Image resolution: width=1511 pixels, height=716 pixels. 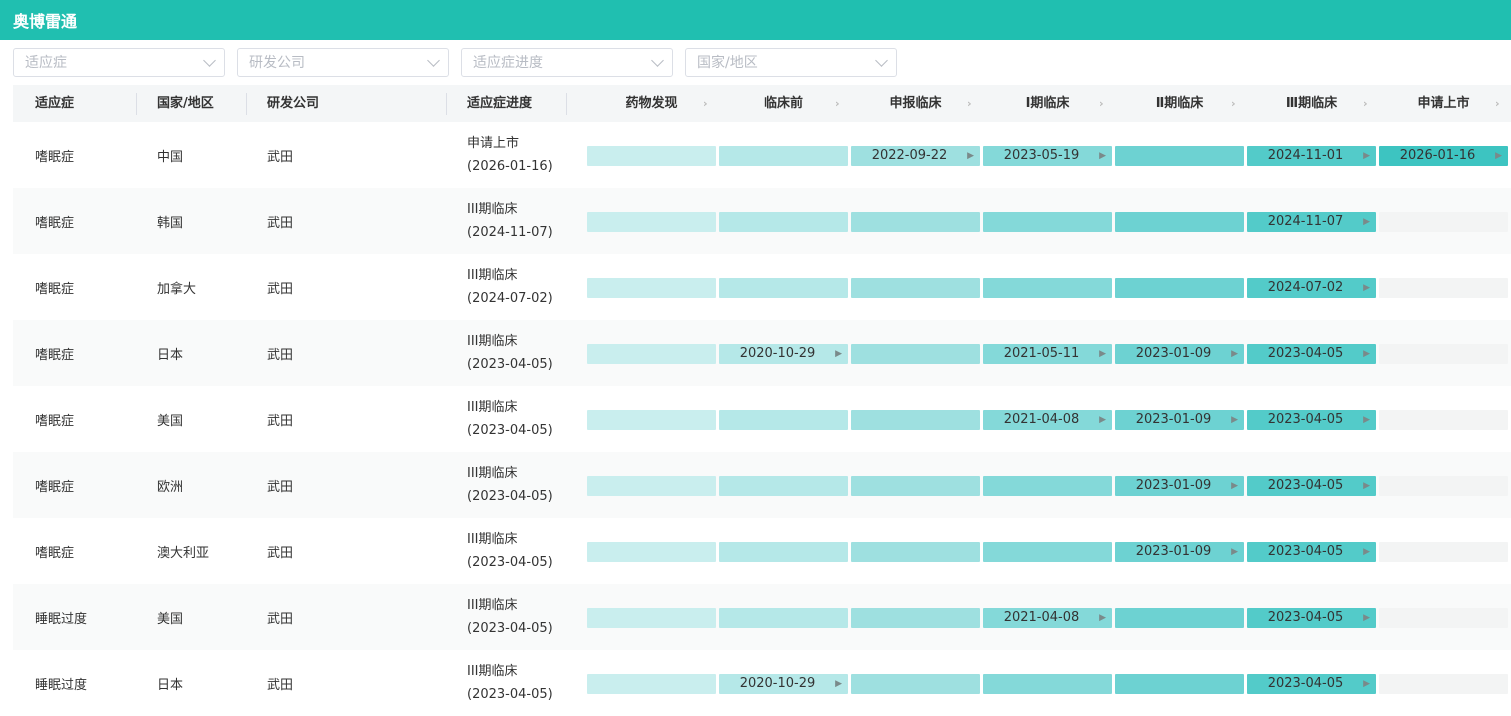 I want to click on filter-bar: 适应症 研发公司 适应症进度 国家/地区, so click(x=755, y=62).